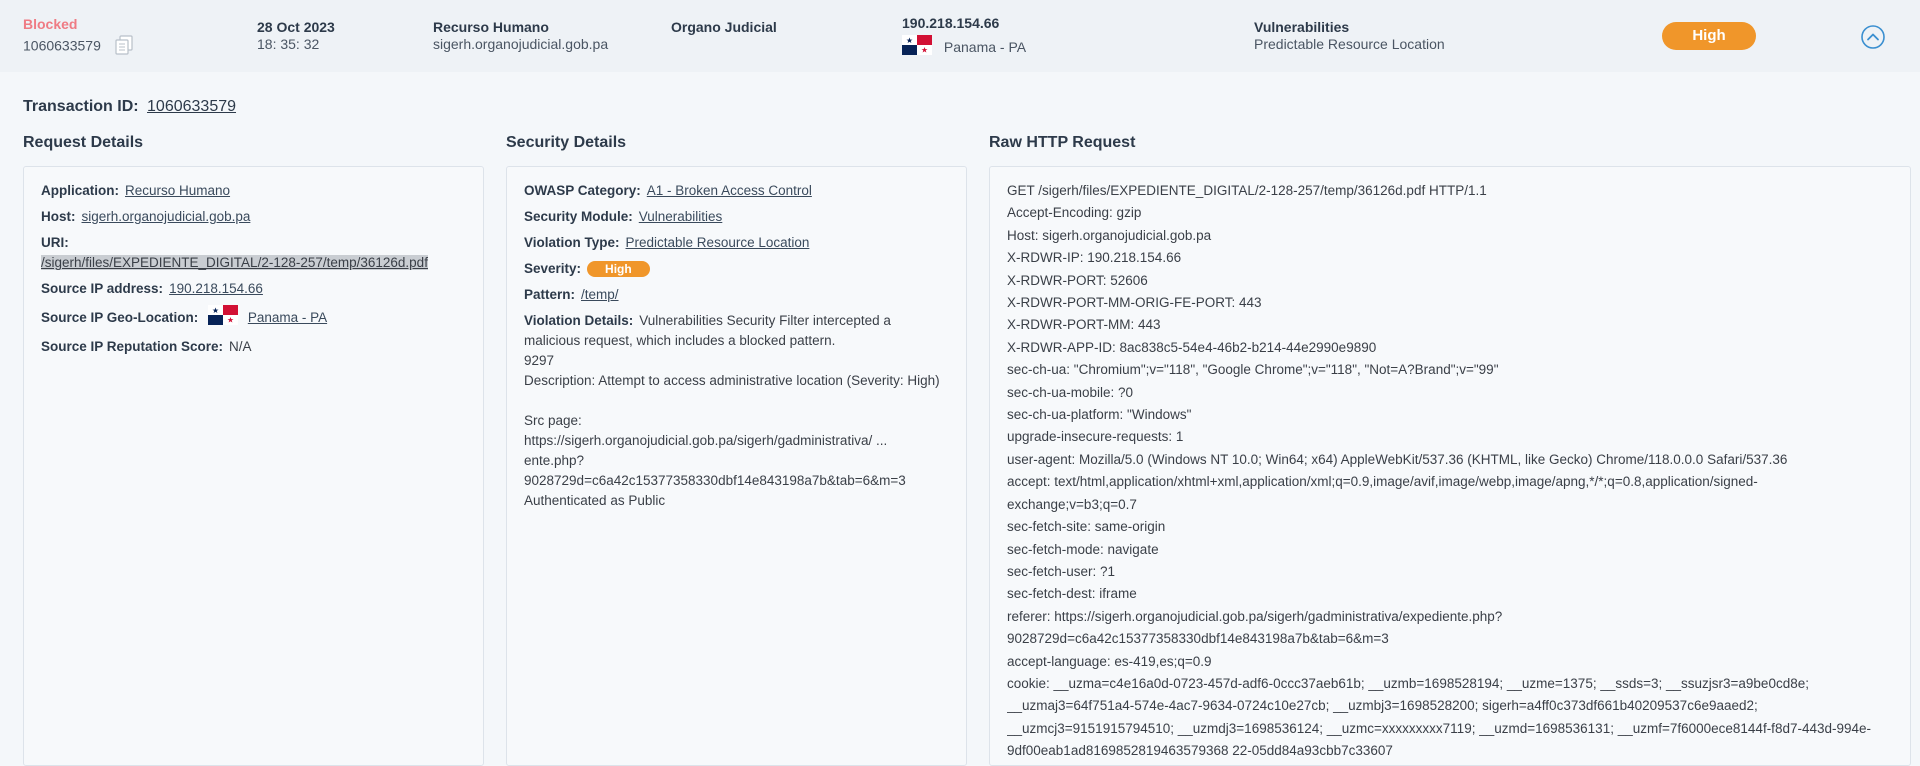 Image resolution: width=1920 pixels, height=766 pixels. I want to click on organization-cell: Organo Judicial, so click(724, 27).